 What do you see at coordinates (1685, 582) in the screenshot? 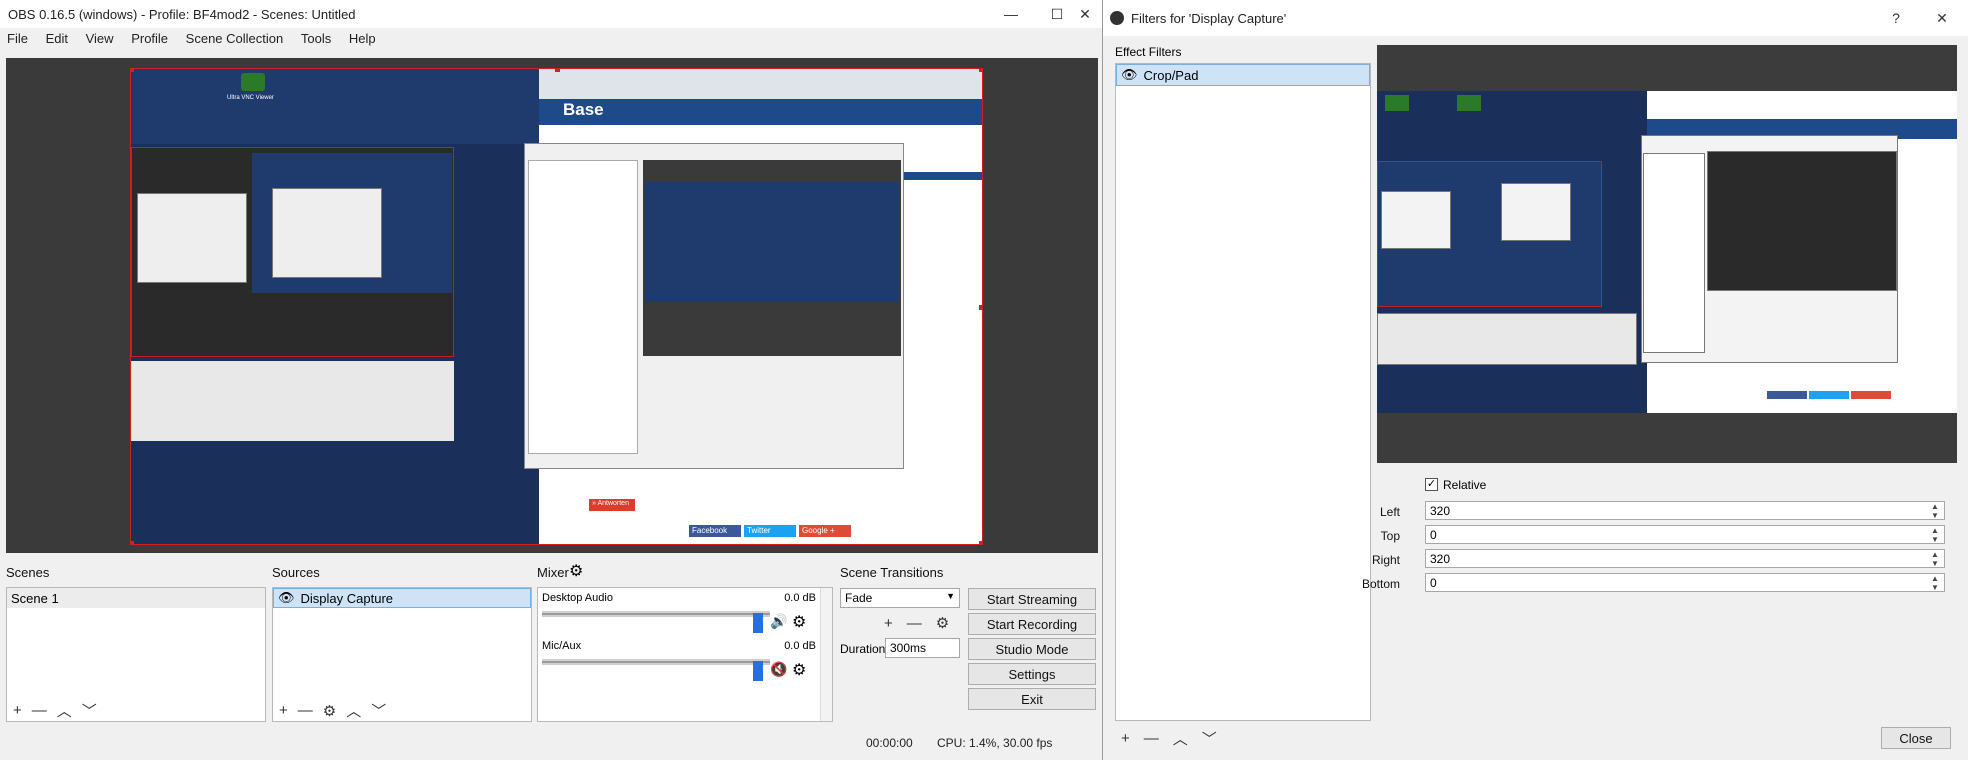
I see `bottom-spinbox: 0 ▲ ▼` at bounding box center [1685, 582].